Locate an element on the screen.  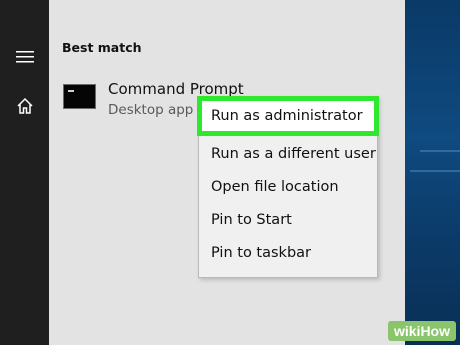
home-icon is located at coordinates (24, 105).